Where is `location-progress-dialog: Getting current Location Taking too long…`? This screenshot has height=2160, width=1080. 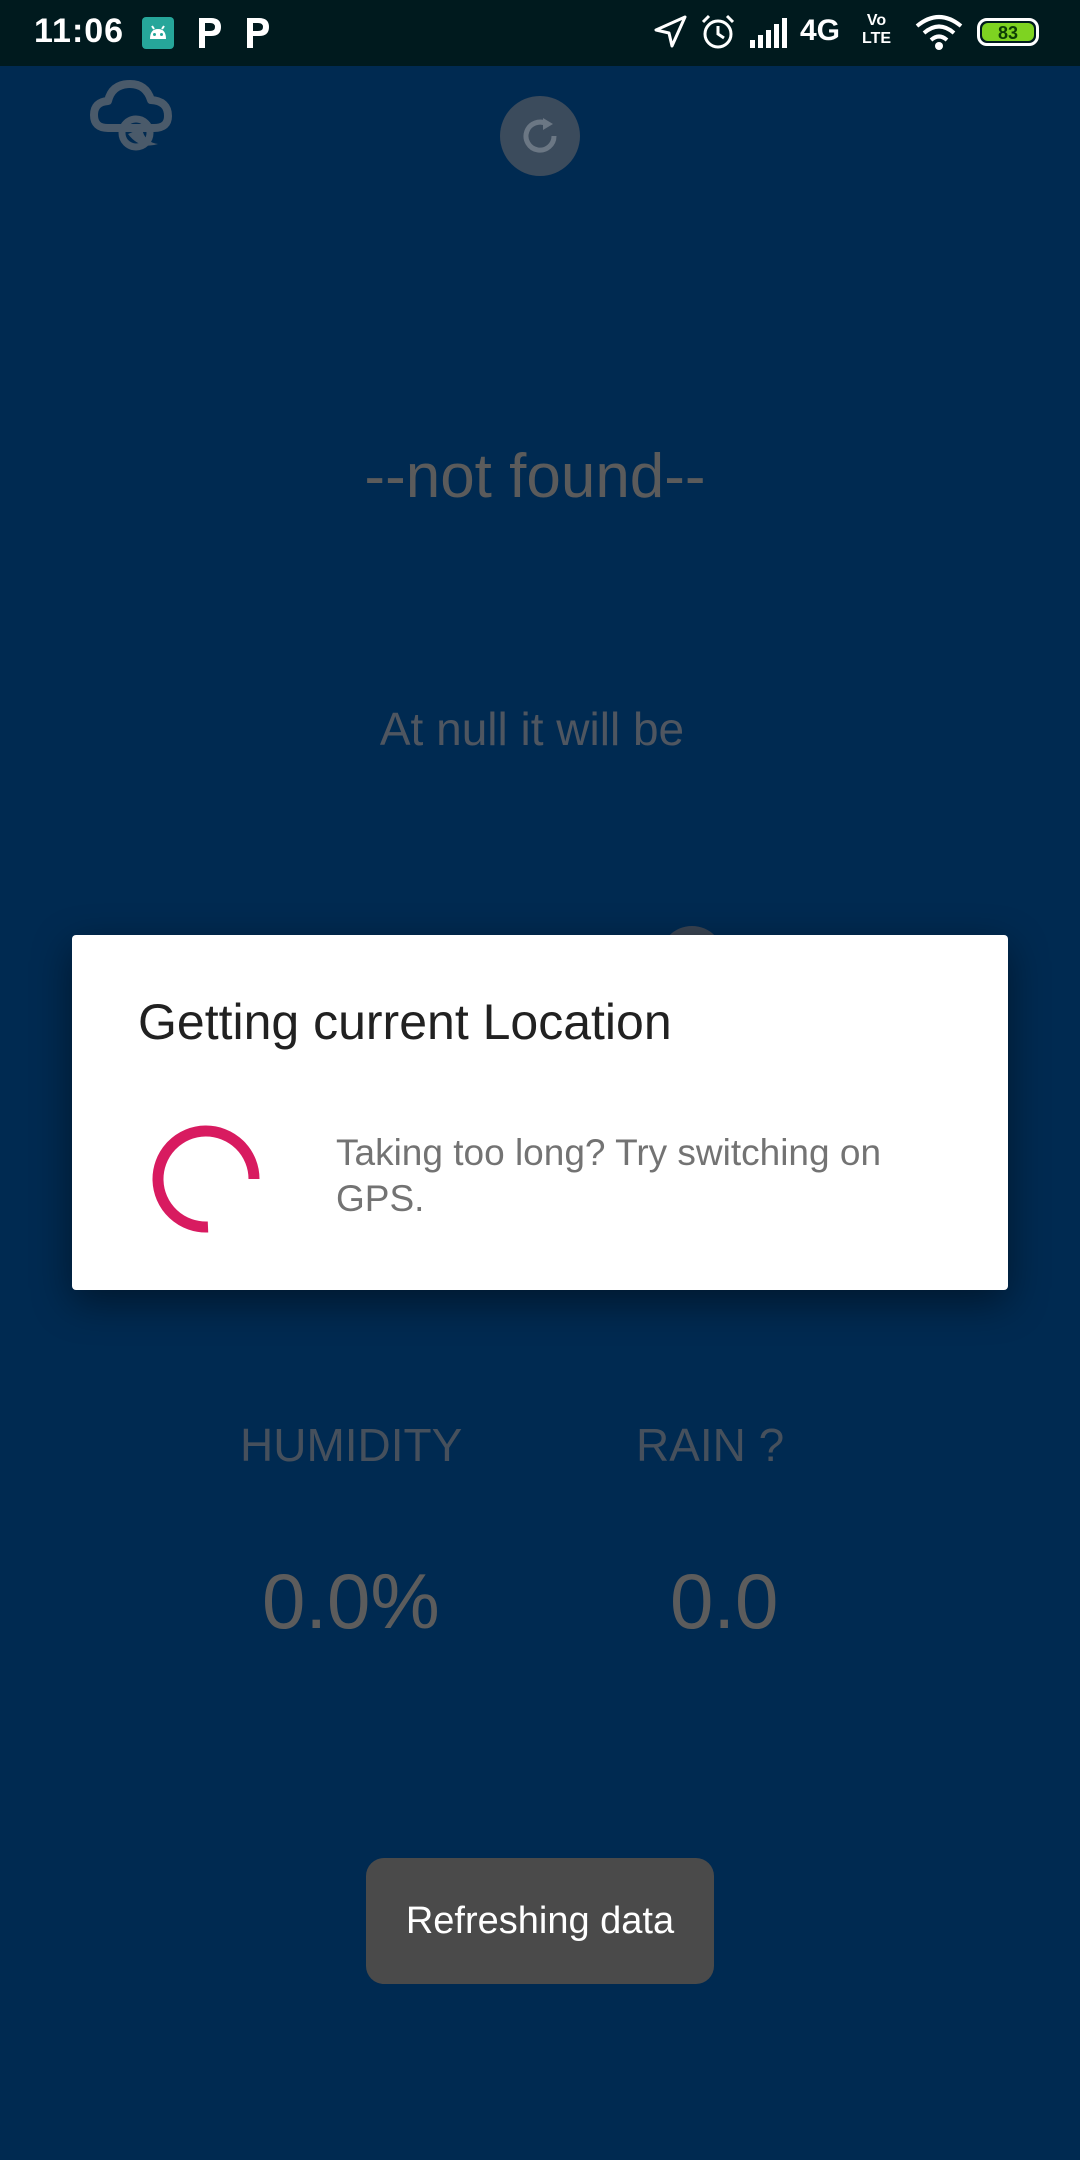
location-progress-dialog: Getting current Location Taking too long… is located at coordinates (540, 1112).